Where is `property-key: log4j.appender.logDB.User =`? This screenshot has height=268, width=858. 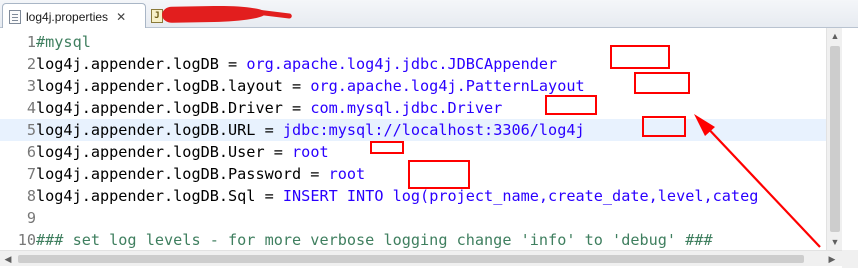
property-key: log4j.appender.logDB.User = is located at coordinates (164, 152).